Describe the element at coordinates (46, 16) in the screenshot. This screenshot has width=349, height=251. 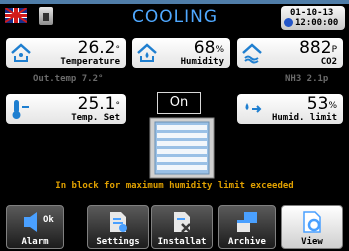
I see `usb-drive-icon` at that location.